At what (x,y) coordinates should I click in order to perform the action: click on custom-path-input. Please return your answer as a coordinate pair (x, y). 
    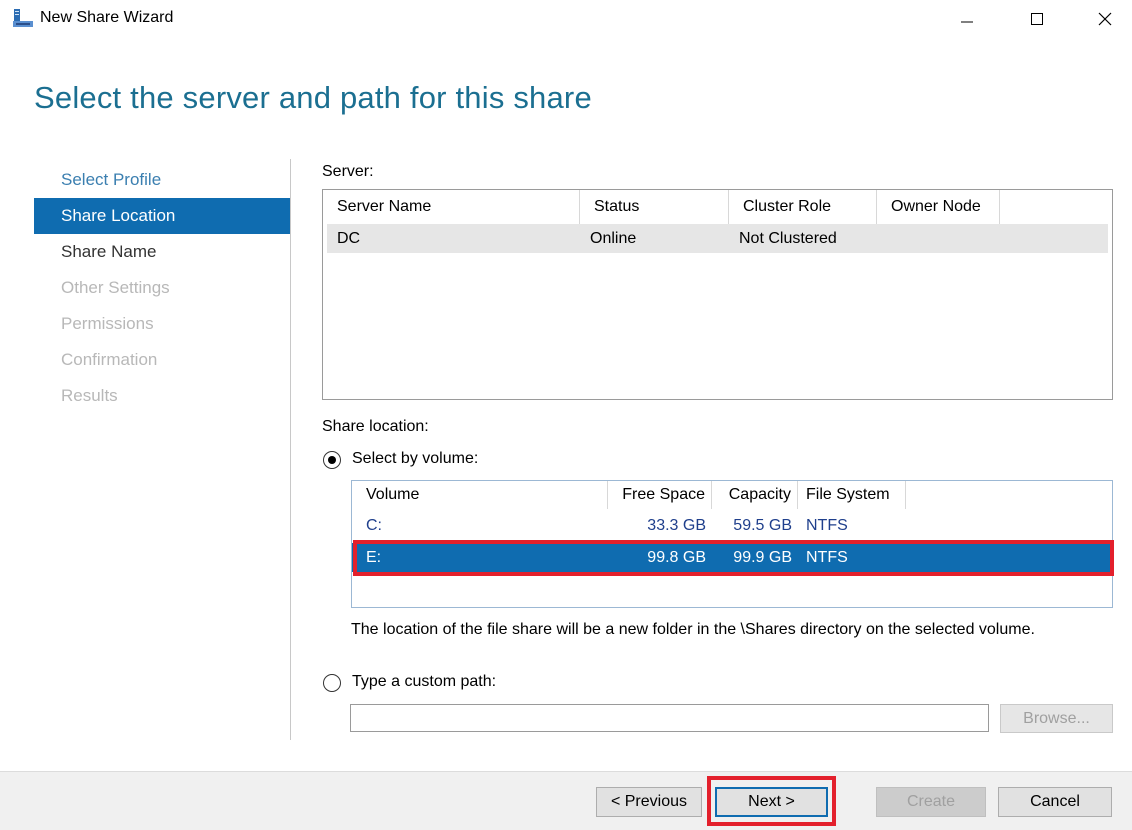
    Looking at the image, I should click on (669, 718).